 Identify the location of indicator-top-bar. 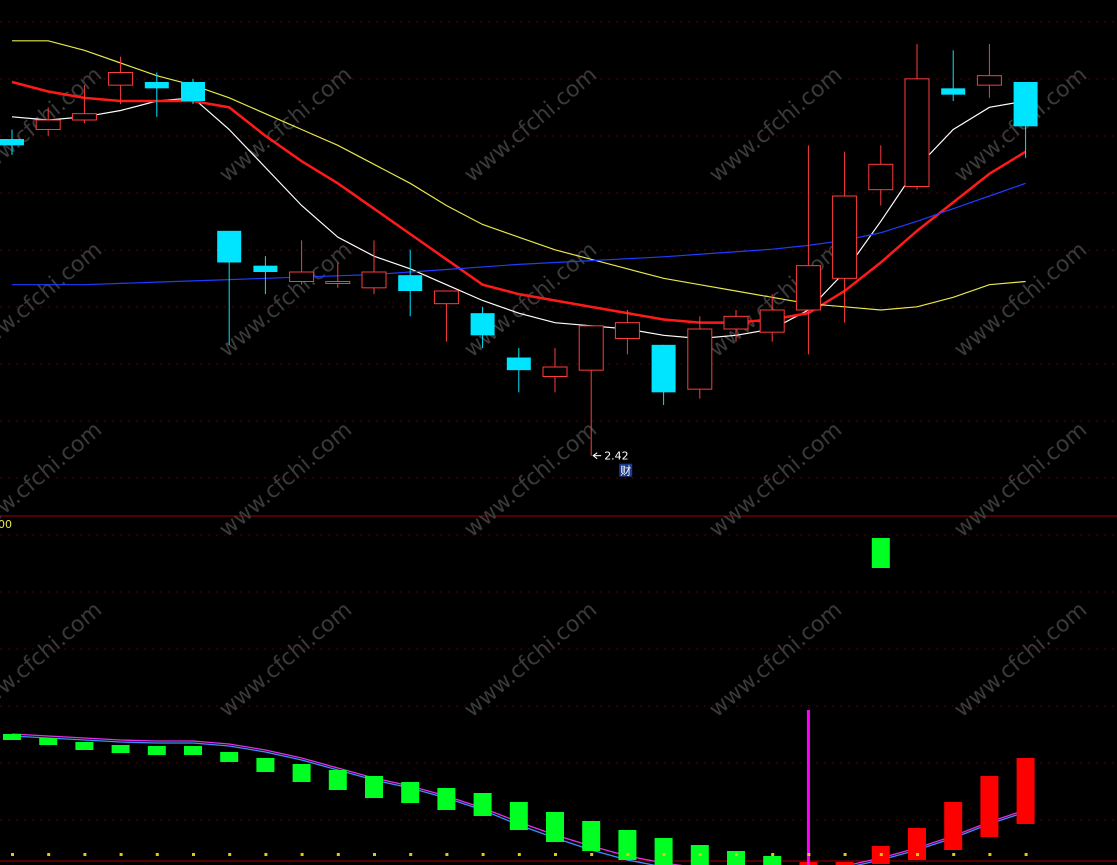
(880, 553).